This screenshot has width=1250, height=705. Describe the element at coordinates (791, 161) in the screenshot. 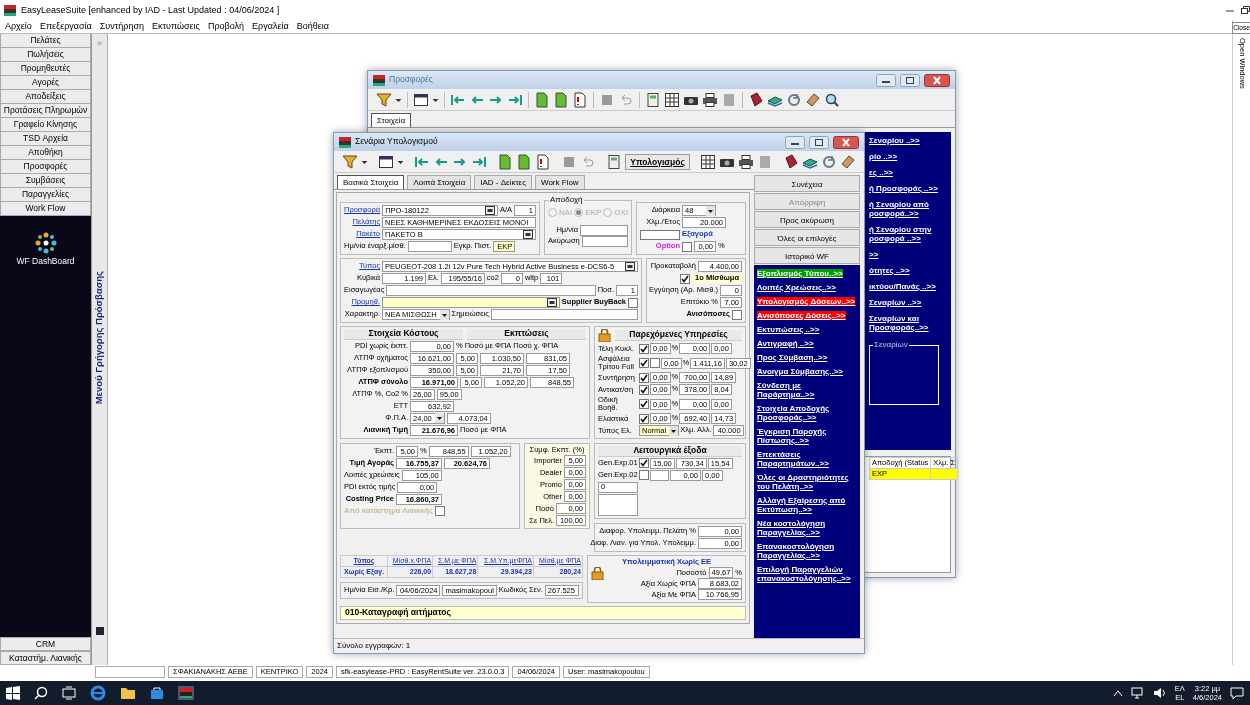

I see `book-icon` at that location.